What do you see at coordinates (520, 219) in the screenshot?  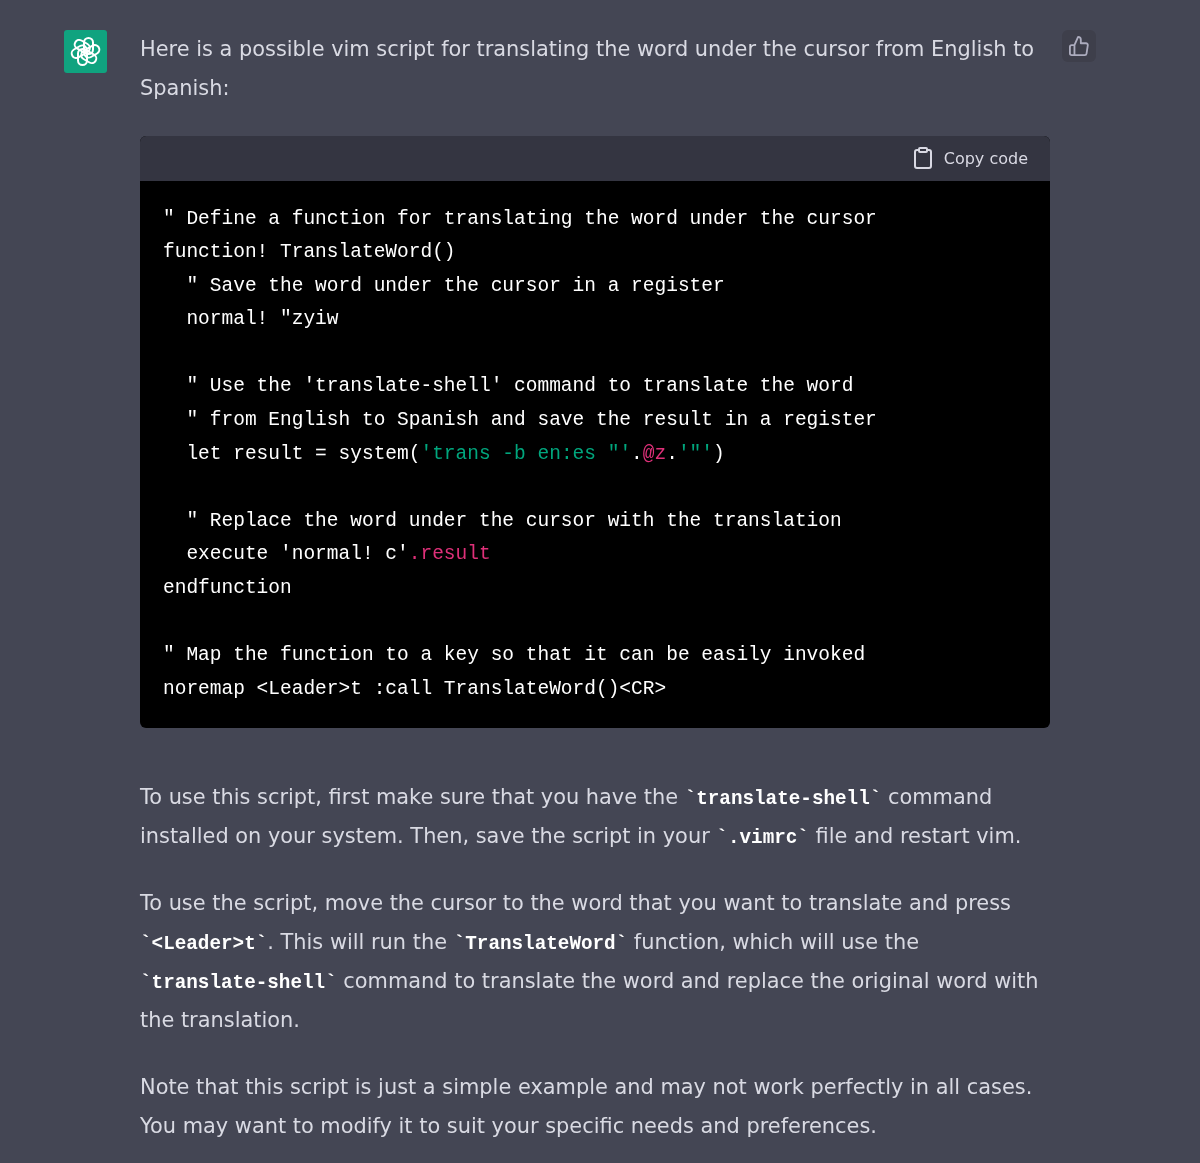 I see `code-line: " Define a function for translating the word under the cursor` at bounding box center [520, 219].